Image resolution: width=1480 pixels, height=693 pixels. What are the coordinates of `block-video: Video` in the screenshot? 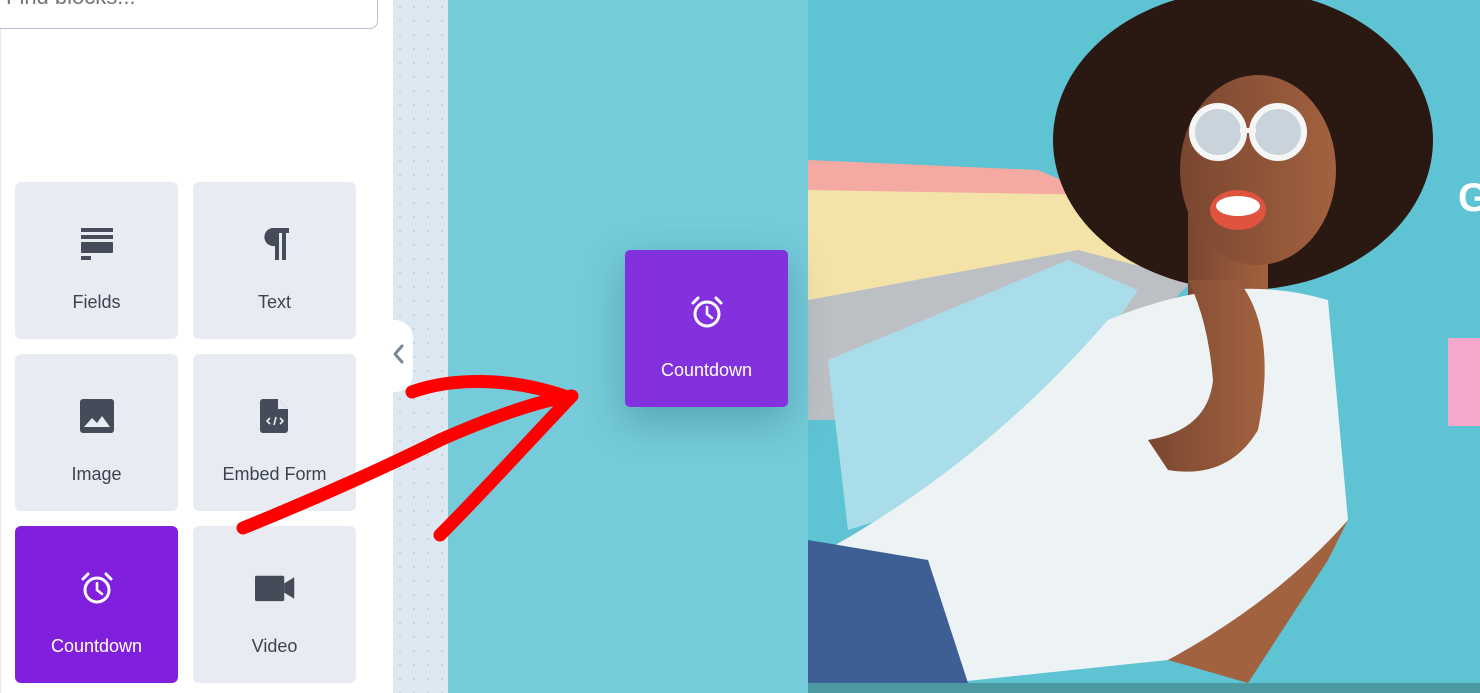 It's located at (274, 604).